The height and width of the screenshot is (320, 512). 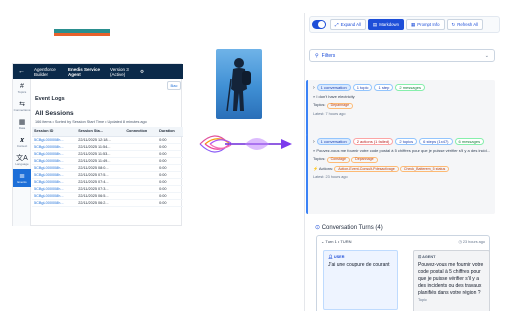 I want to click on agent-message-footer: Topic, so click(x=422, y=300).